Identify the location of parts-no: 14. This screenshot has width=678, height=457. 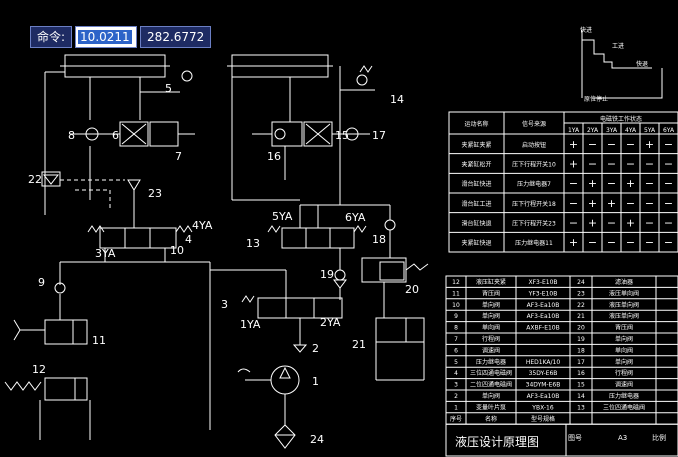
(581, 396).